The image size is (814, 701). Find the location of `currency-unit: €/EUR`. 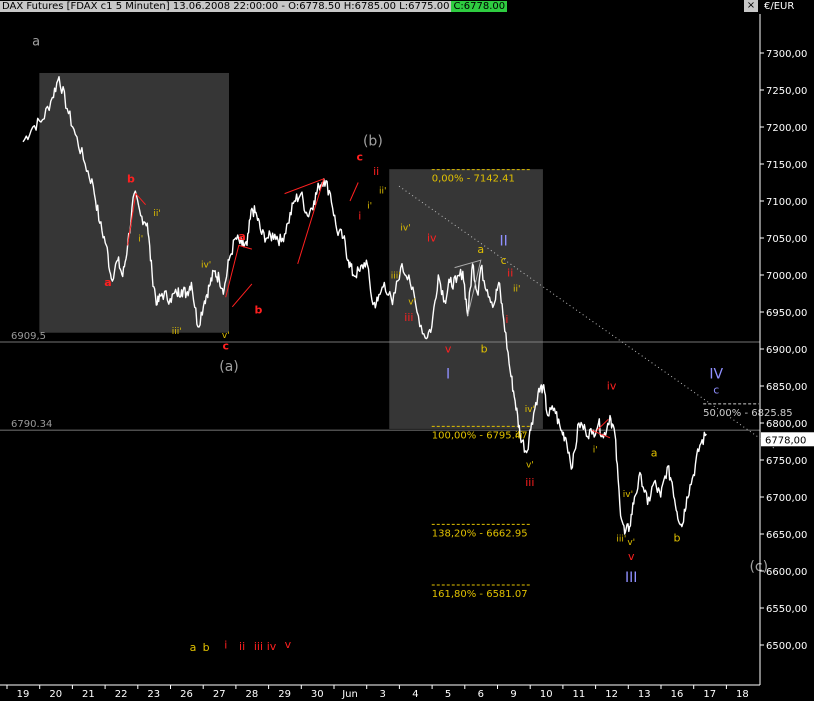

currency-unit: €/EUR is located at coordinates (779, 6).